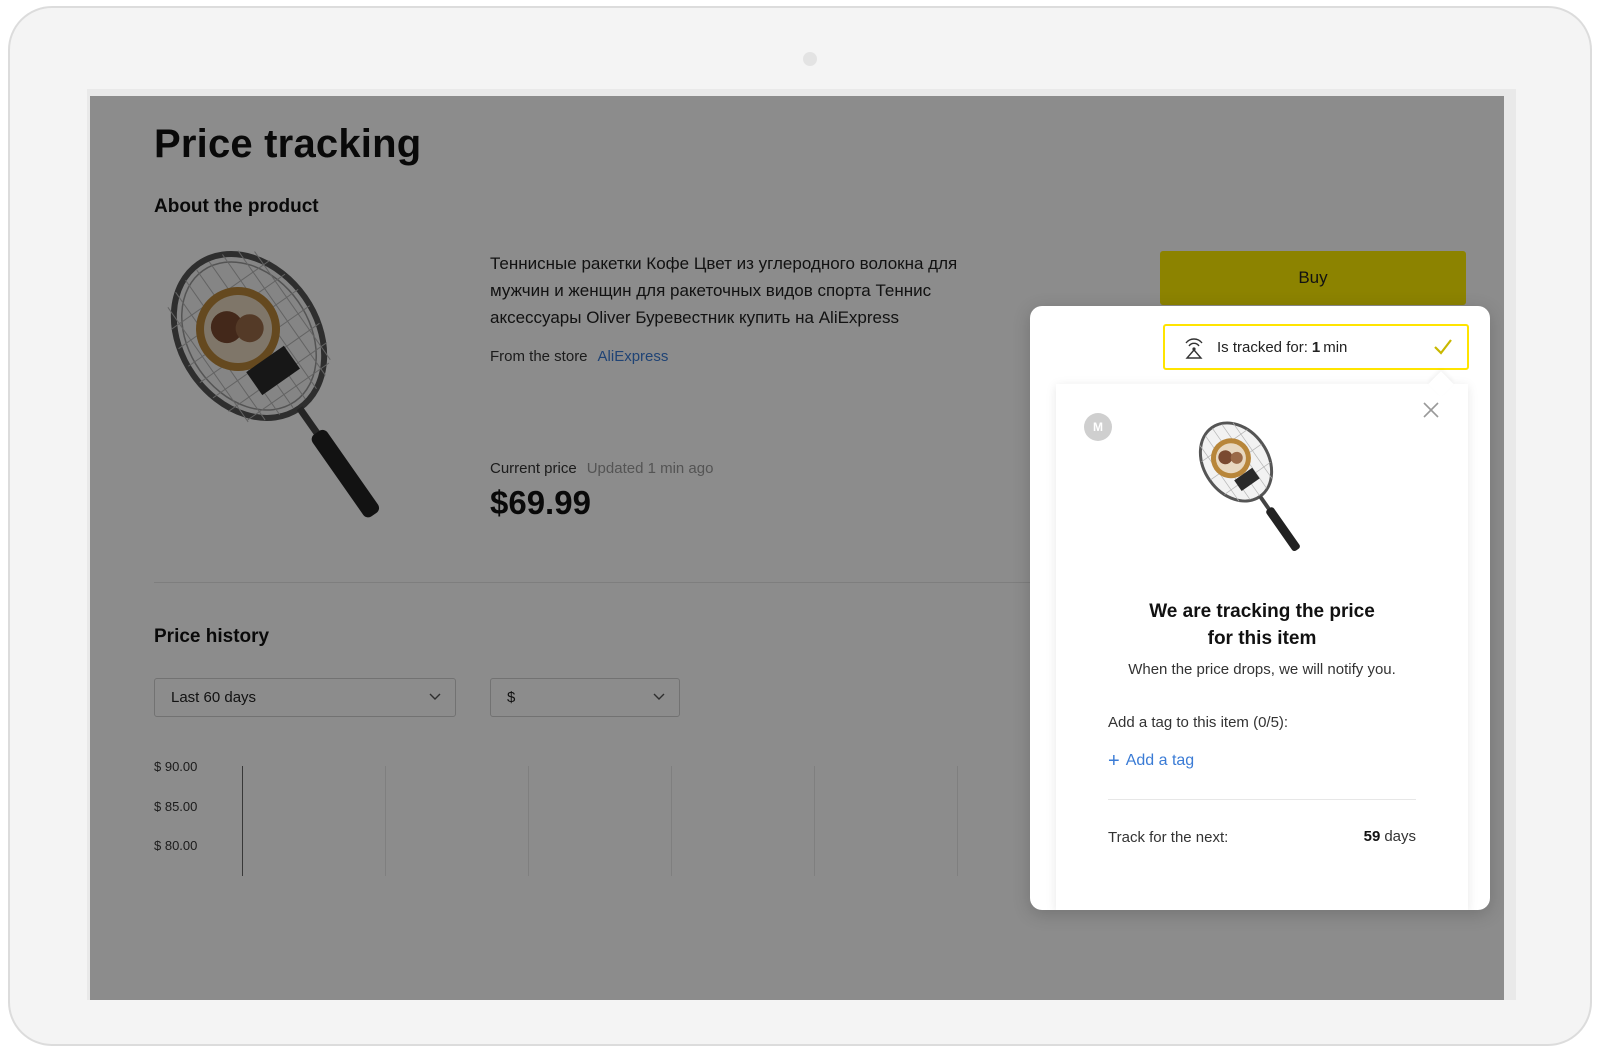 Image resolution: width=1600 pixels, height=1046 pixels. Describe the element at coordinates (1262, 625) in the screenshot. I see `popup-title: We are tracking the price for this item` at that location.